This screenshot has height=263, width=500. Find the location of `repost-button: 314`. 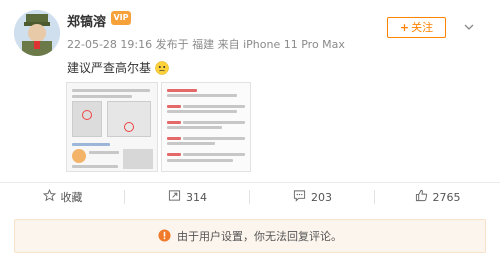

repost-button: 314 is located at coordinates (187, 197).